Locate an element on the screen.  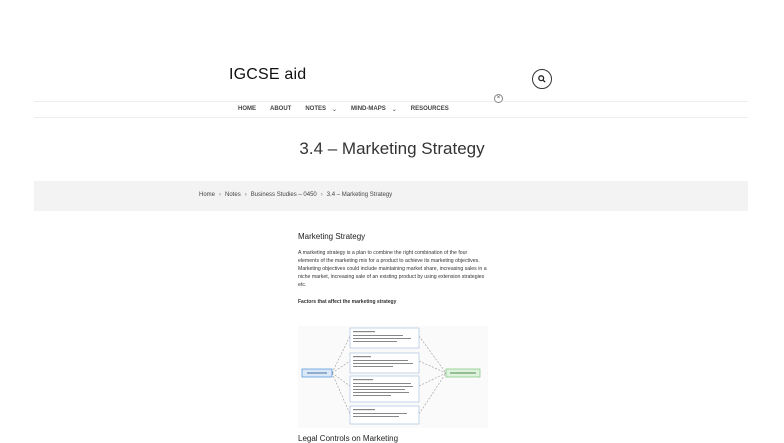
nav-label: RESOURCES is located at coordinates (429, 109).